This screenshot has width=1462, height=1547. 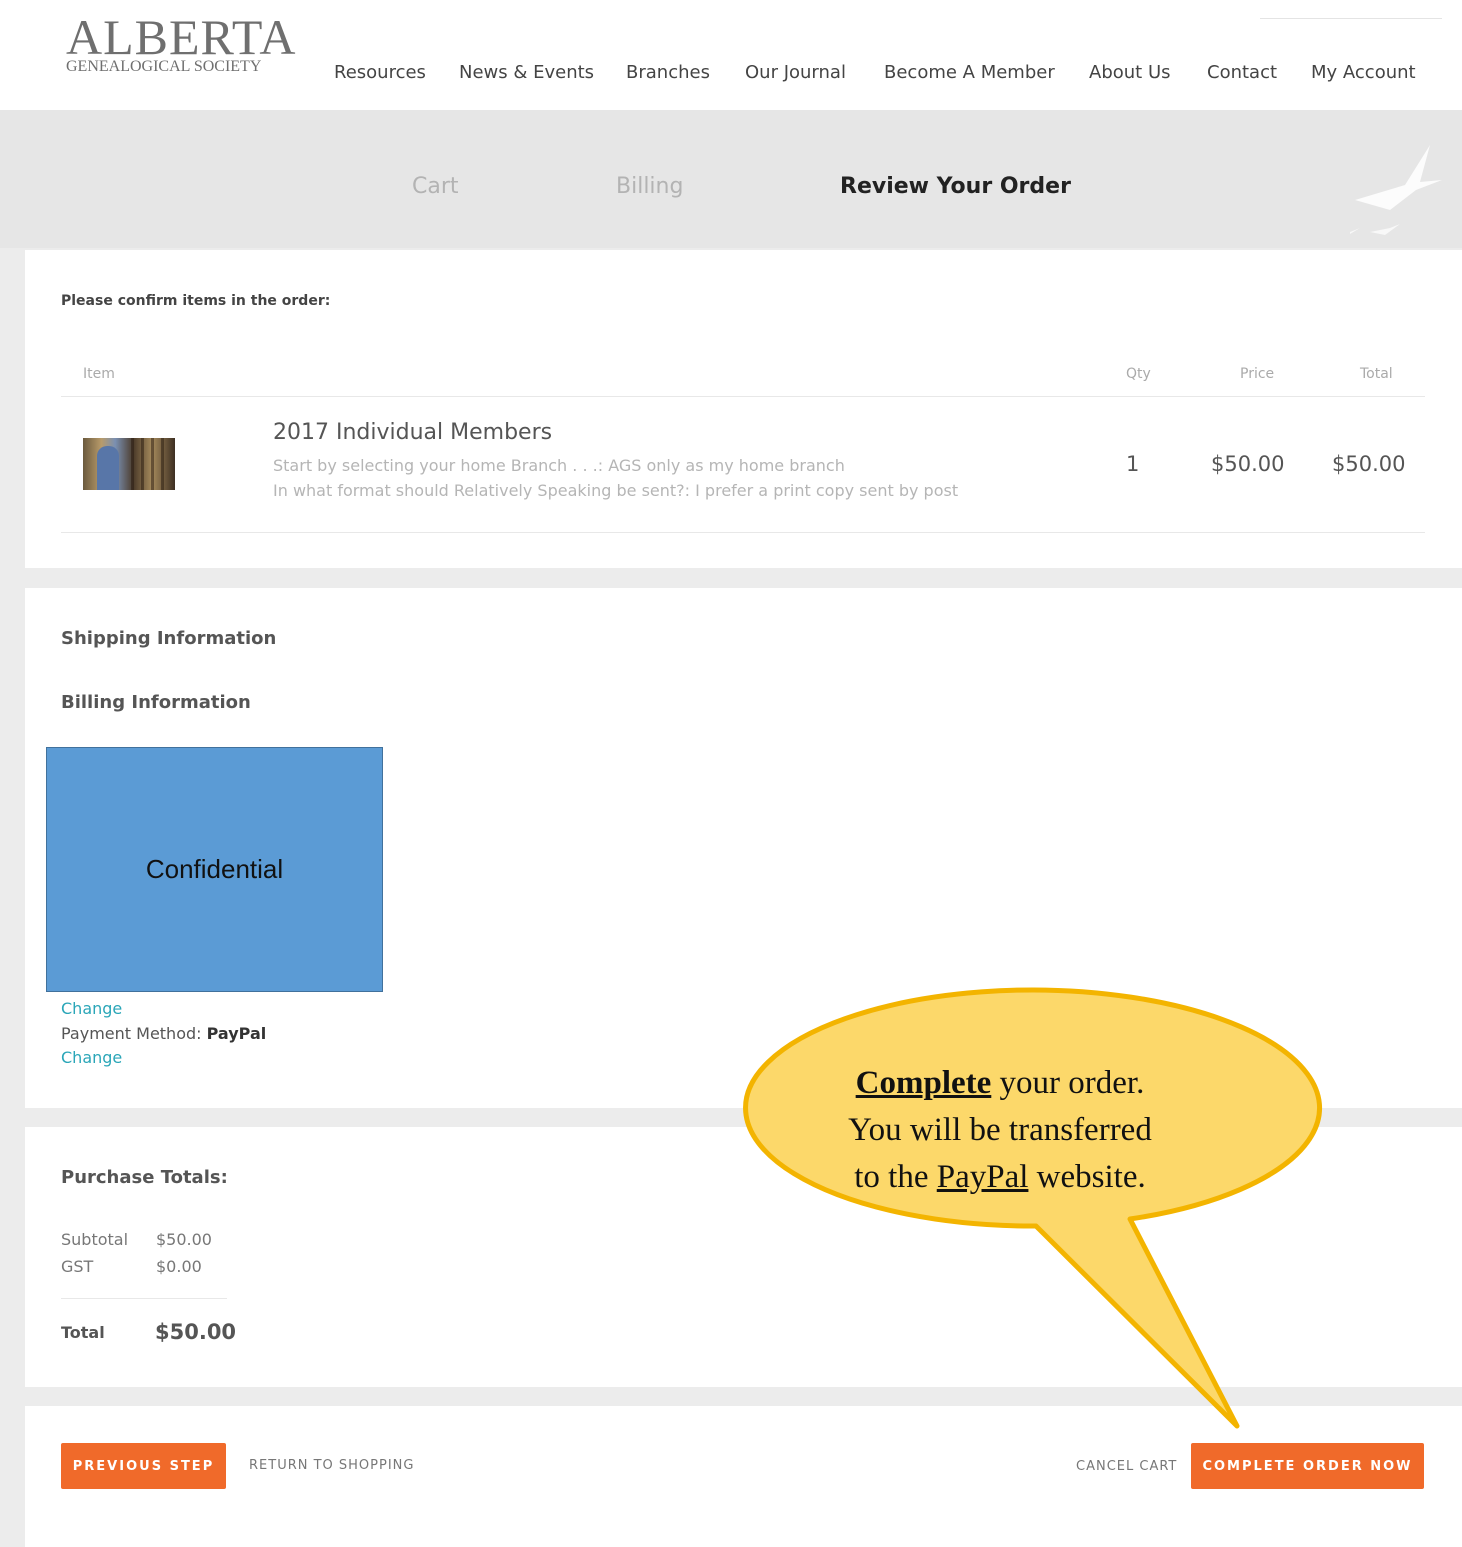 What do you see at coordinates (1068, 1083) in the screenshot?
I see `callout-line1: your order.` at bounding box center [1068, 1083].